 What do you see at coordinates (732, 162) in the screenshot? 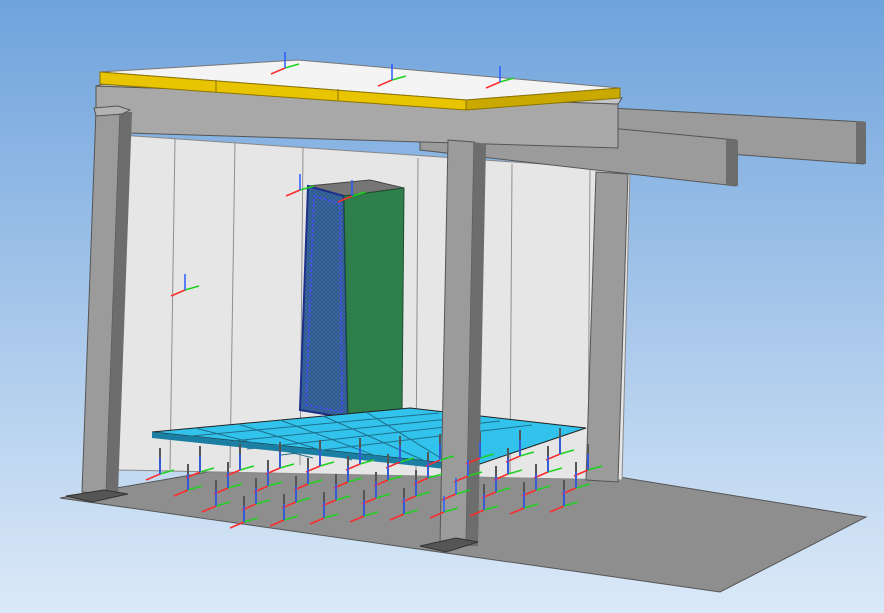
I see `cantilever-beam-front-end` at bounding box center [732, 162].